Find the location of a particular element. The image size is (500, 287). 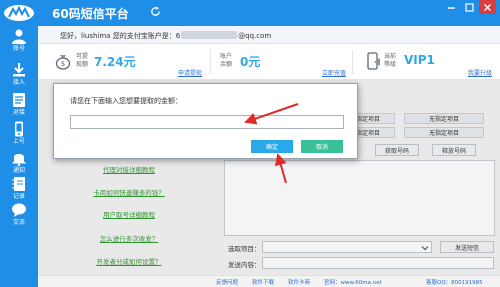

withdrawable-label-1: 可提 is located at coordinates (82, 56).